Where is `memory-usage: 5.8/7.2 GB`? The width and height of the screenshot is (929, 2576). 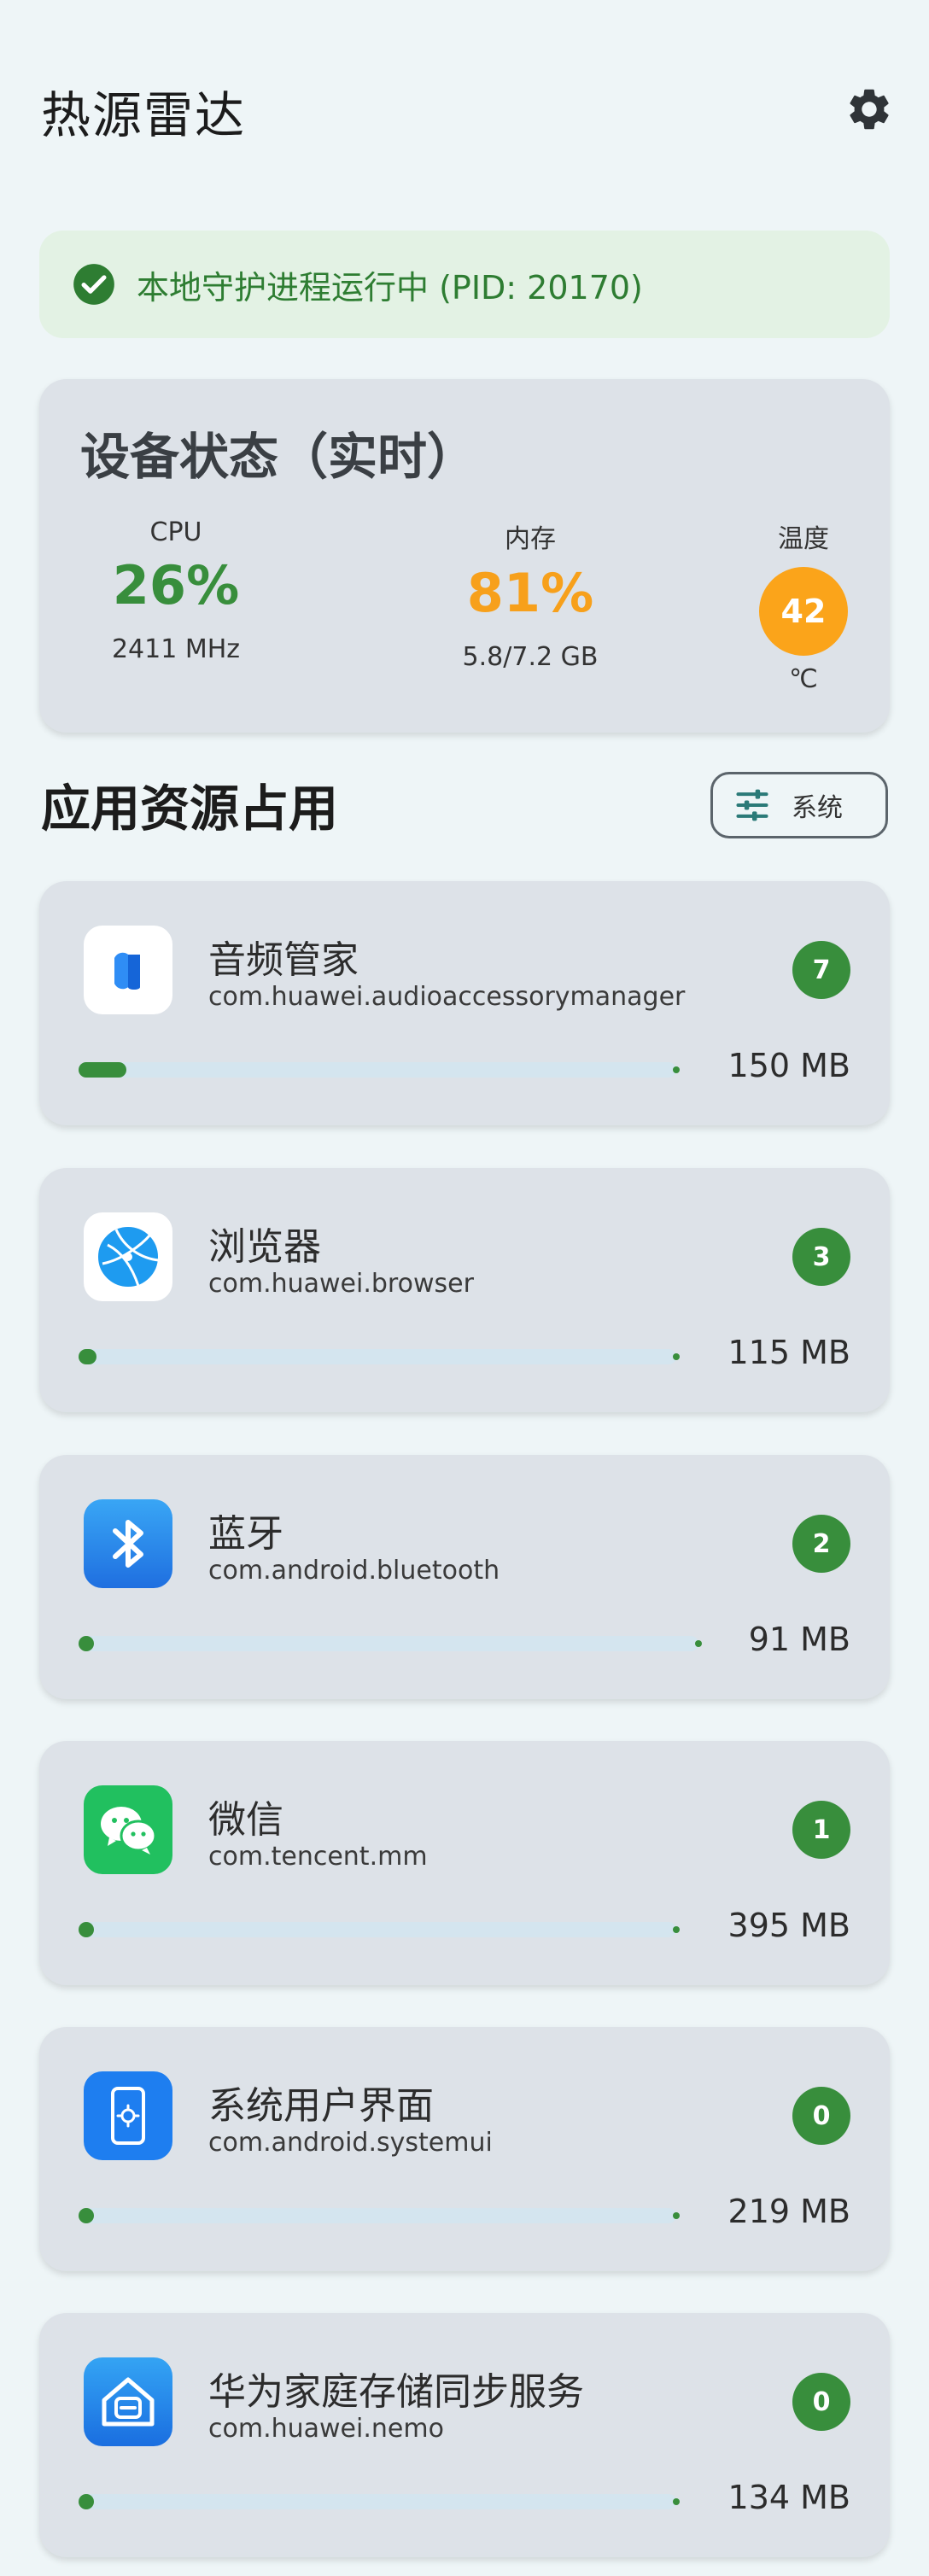 memory-usage: 5.8/7.2 GB is located at coordinates (531, 657).